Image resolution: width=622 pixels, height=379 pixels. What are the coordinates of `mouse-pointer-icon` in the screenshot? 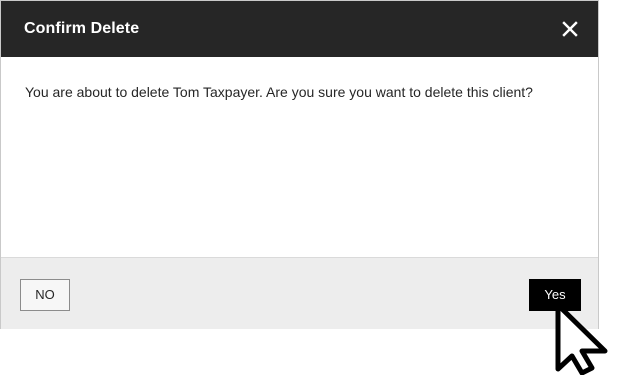 It's located at (581, 339).